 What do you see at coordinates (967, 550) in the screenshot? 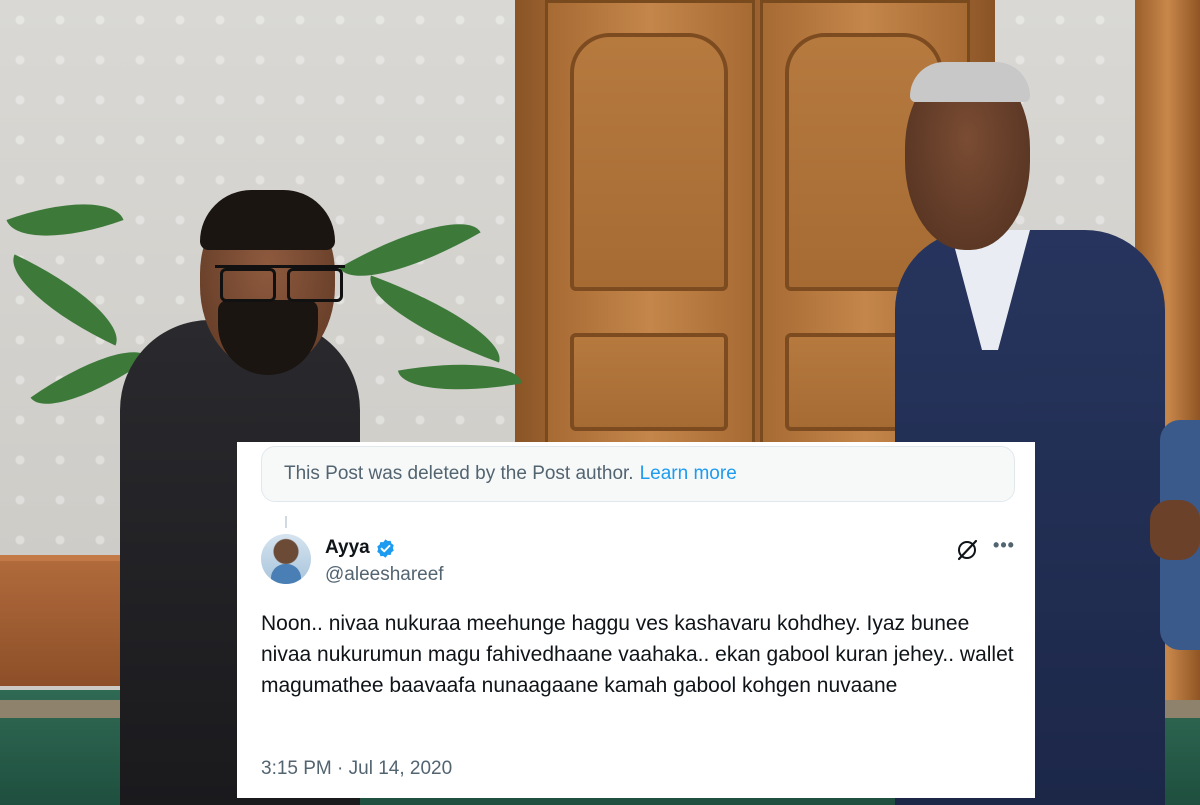
I see `grok-icon` at bounding box center [967, 550].